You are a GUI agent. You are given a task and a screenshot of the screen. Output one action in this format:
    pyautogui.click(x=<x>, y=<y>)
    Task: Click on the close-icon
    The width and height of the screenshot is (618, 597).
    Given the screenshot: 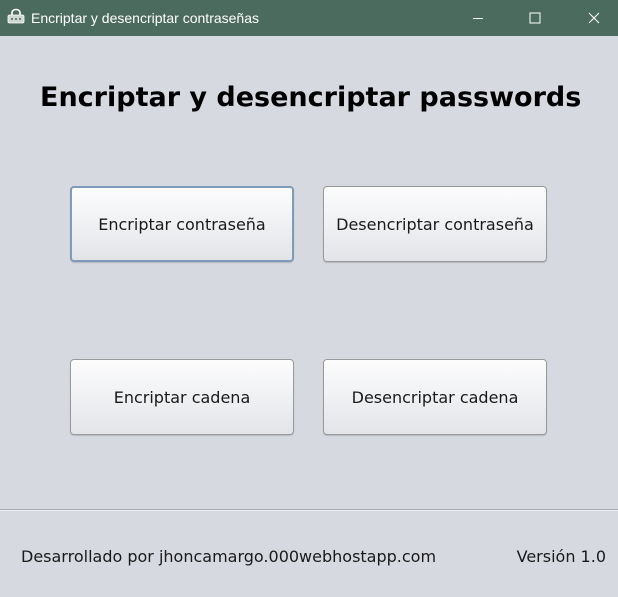 What is the action you would take?
    pyautogui.click(x=594, y=18)
    